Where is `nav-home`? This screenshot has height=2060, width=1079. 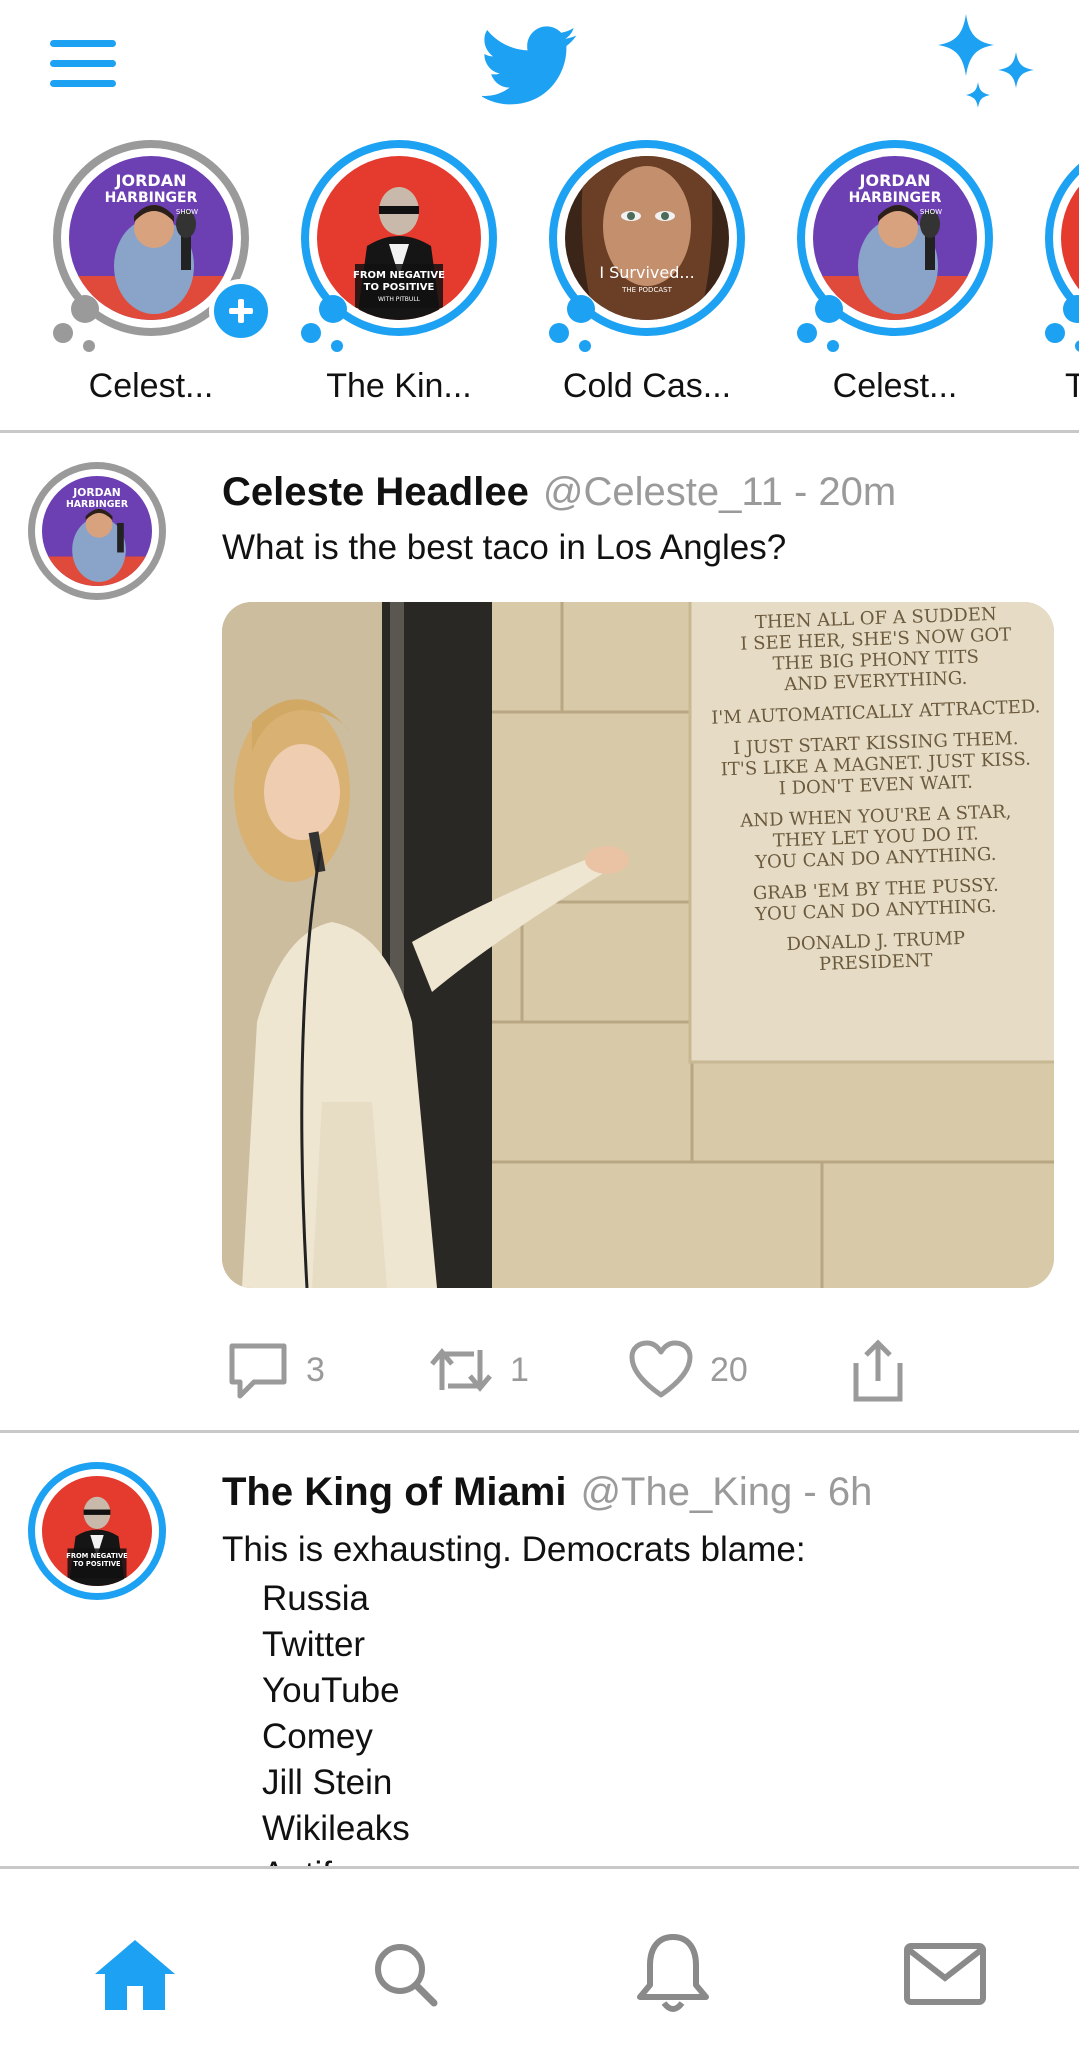 nav-home is located at coordinates (135, 1974).